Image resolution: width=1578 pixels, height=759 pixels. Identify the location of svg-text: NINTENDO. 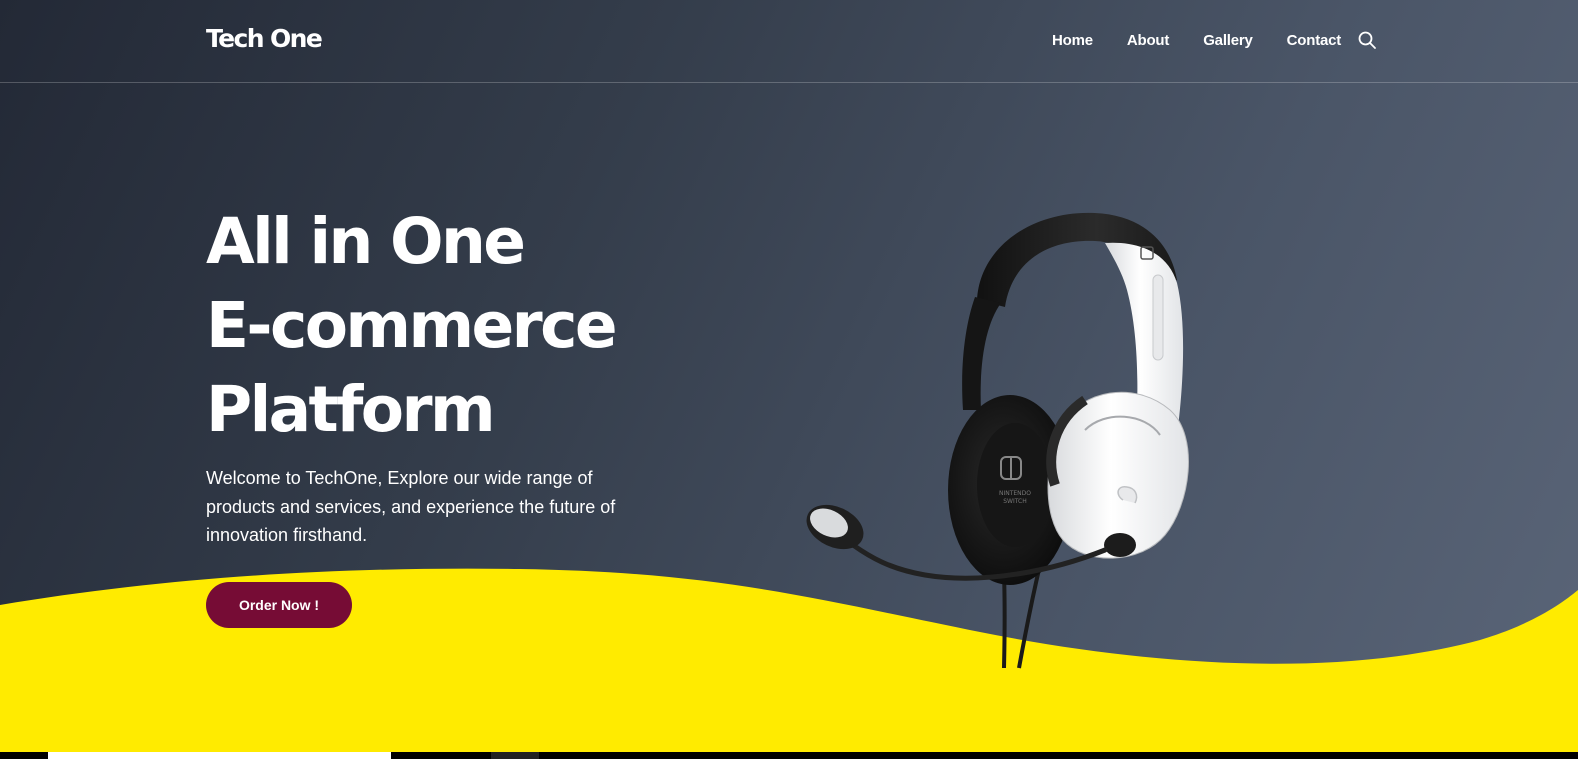
(1015, 493).